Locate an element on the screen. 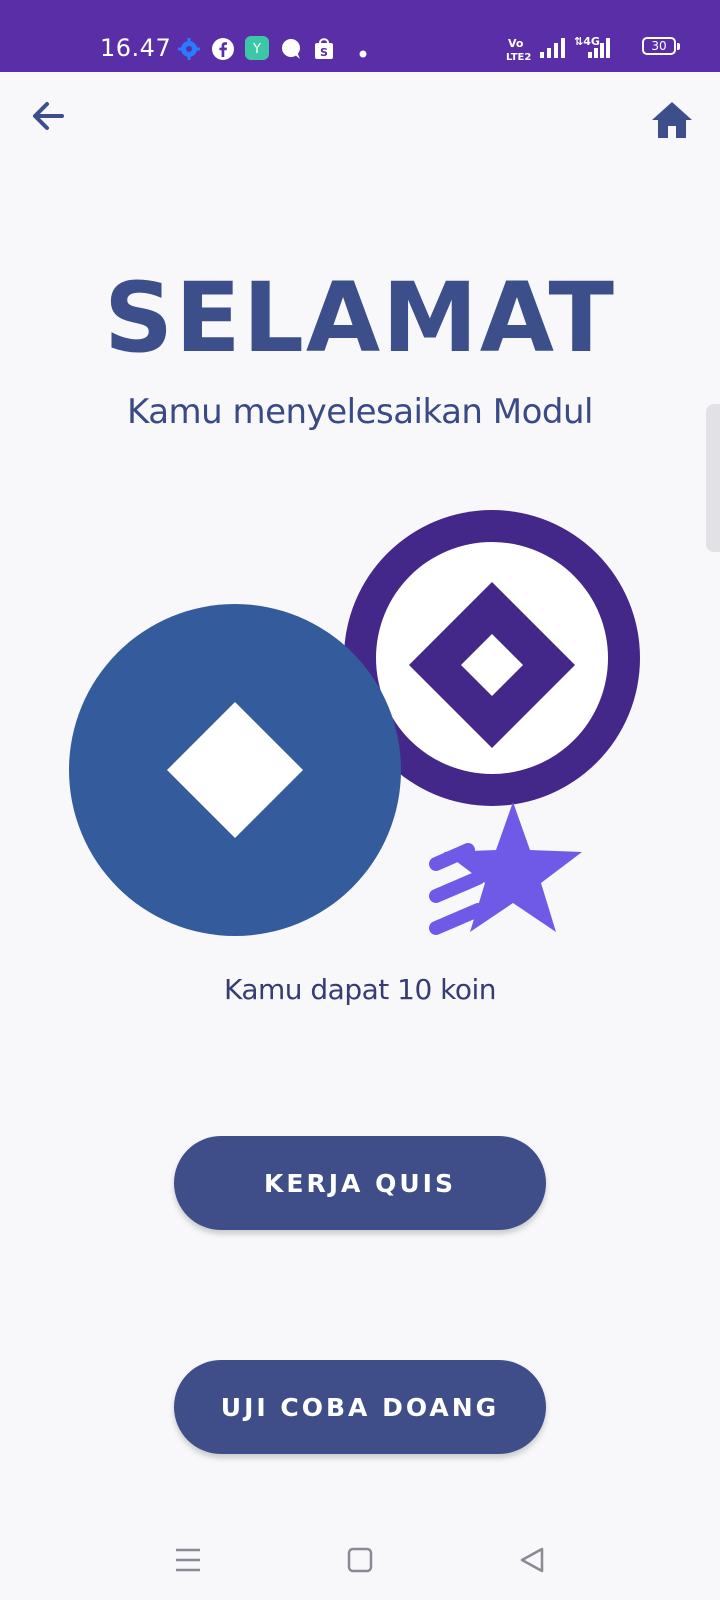 The width and height of the screenshot is (720, 1600). more-dot-icon is located at coordinates (363, 53).